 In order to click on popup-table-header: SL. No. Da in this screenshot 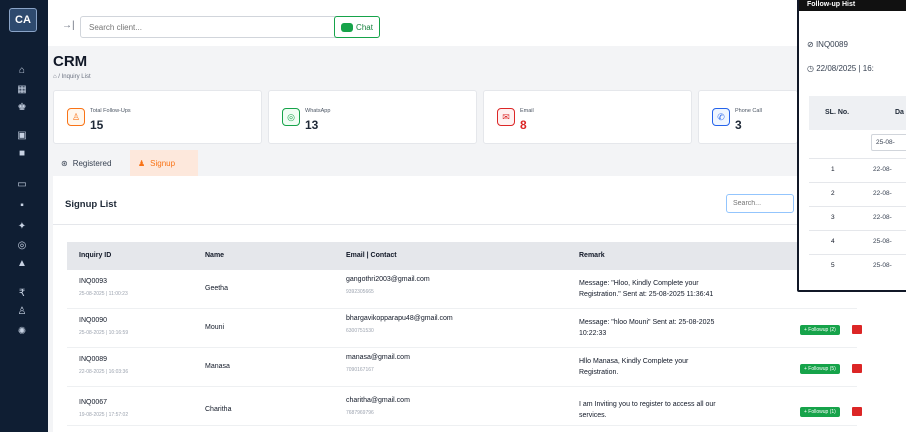, I will do `click(857, 113)`.